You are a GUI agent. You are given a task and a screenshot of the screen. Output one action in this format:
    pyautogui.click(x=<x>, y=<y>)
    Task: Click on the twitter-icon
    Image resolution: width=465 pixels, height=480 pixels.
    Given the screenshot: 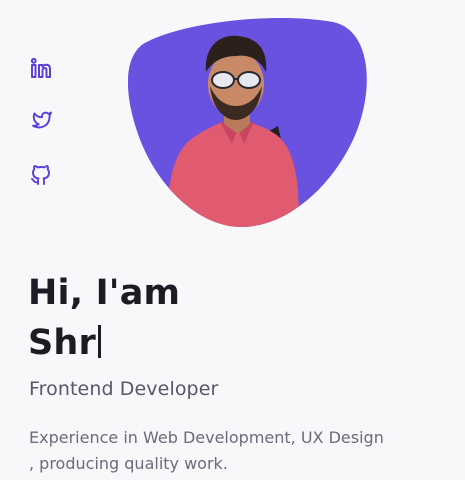 What is the action you would take?
    pyautogui.click(x=42, y=120)
    